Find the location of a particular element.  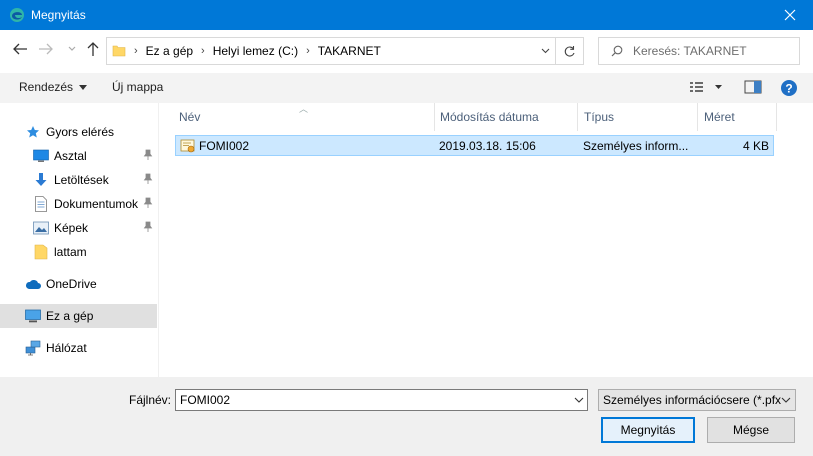

refresh-button is located at coordinates (569, 51).